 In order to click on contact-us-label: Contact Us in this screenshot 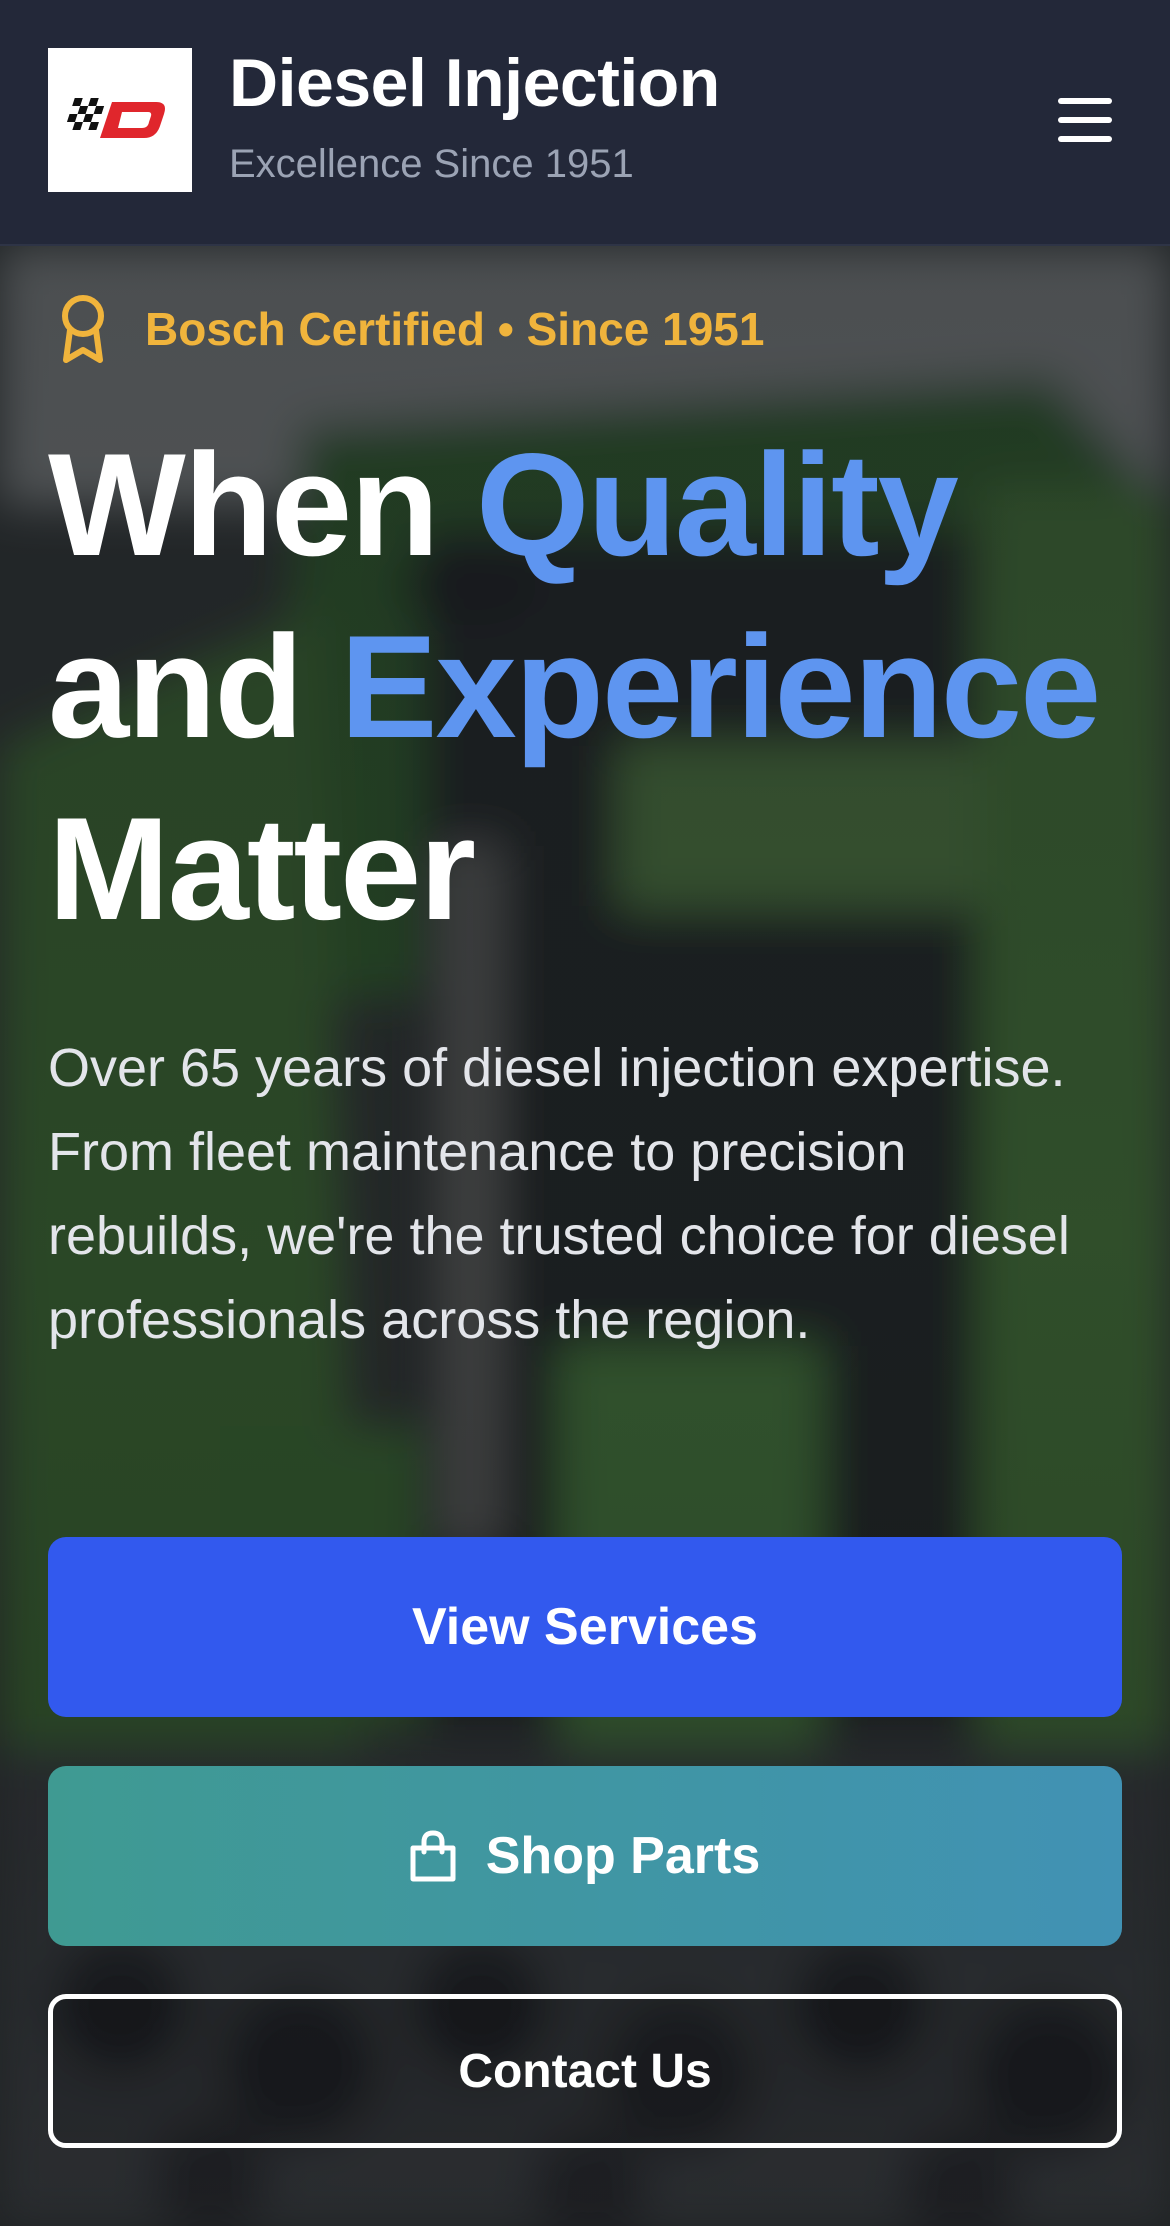, I will do `click(585, 2071)`.